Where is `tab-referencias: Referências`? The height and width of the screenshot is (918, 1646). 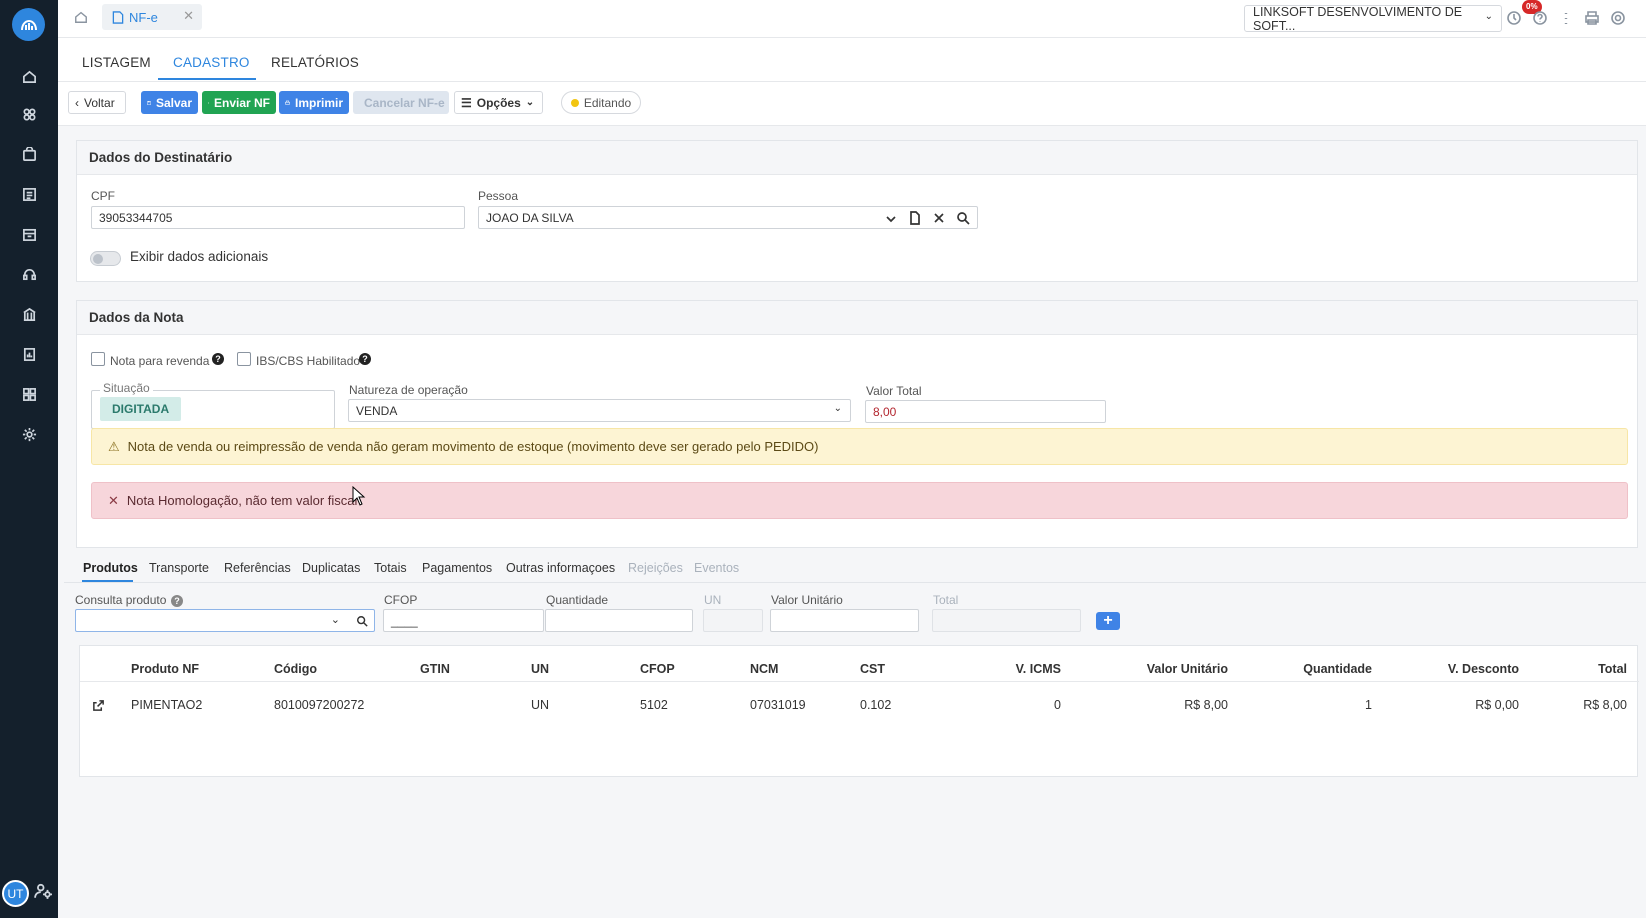 tab-referencias: Referências is located at coordinates (257, 568).